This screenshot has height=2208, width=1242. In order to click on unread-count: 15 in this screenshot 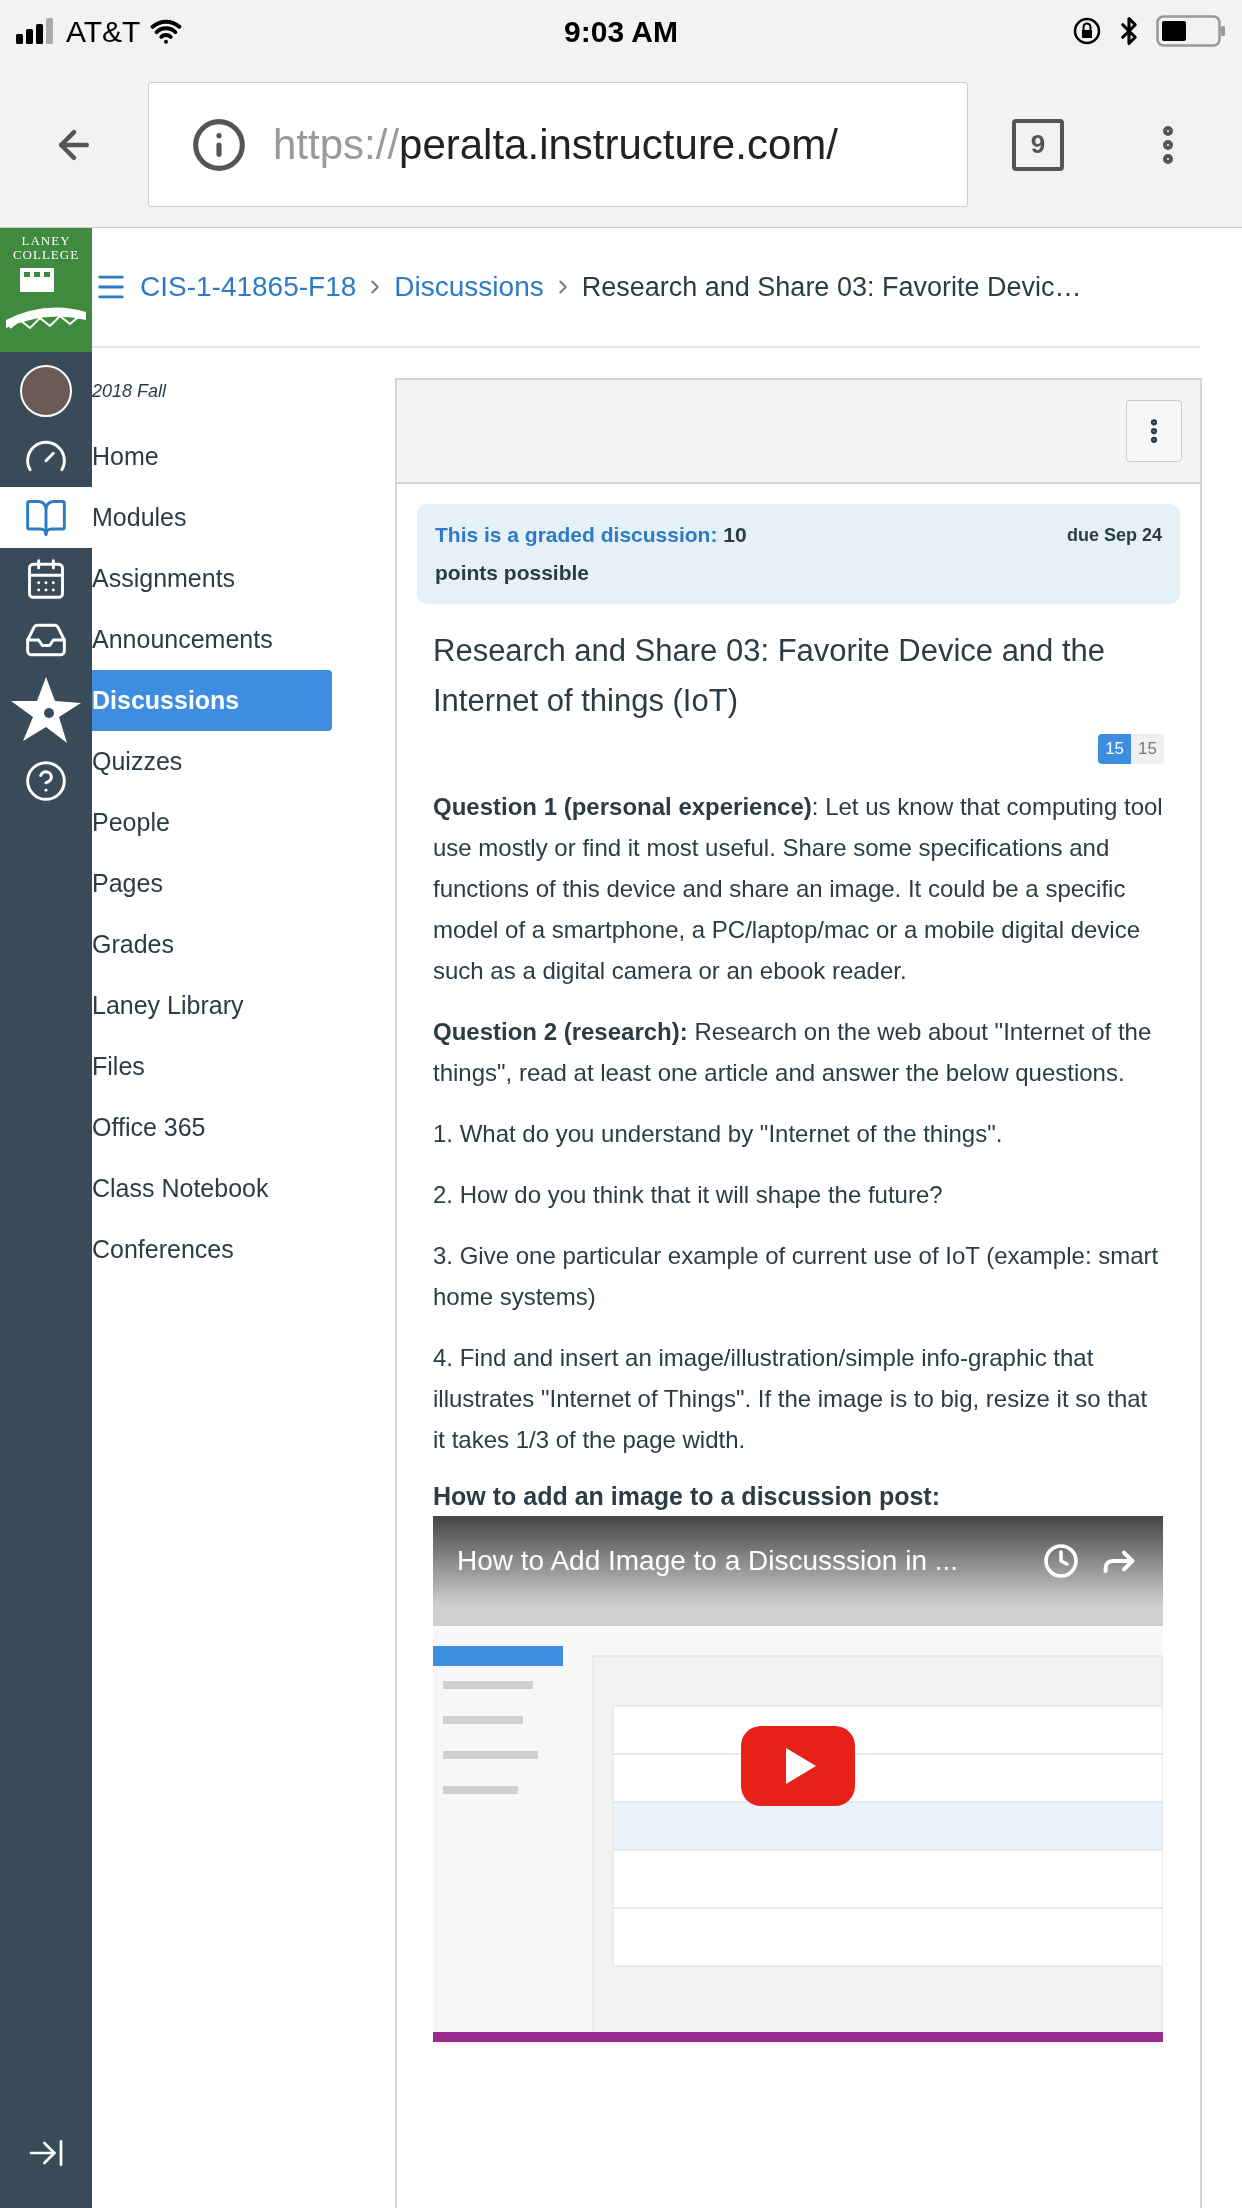, I will do `click(1115, 749)`.